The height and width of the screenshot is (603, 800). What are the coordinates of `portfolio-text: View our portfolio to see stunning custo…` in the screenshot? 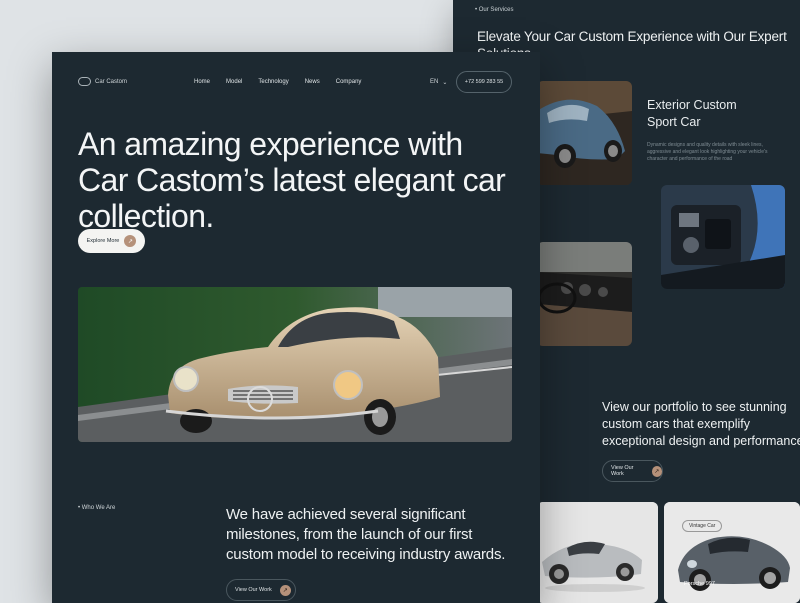 It's located at (701, 424).